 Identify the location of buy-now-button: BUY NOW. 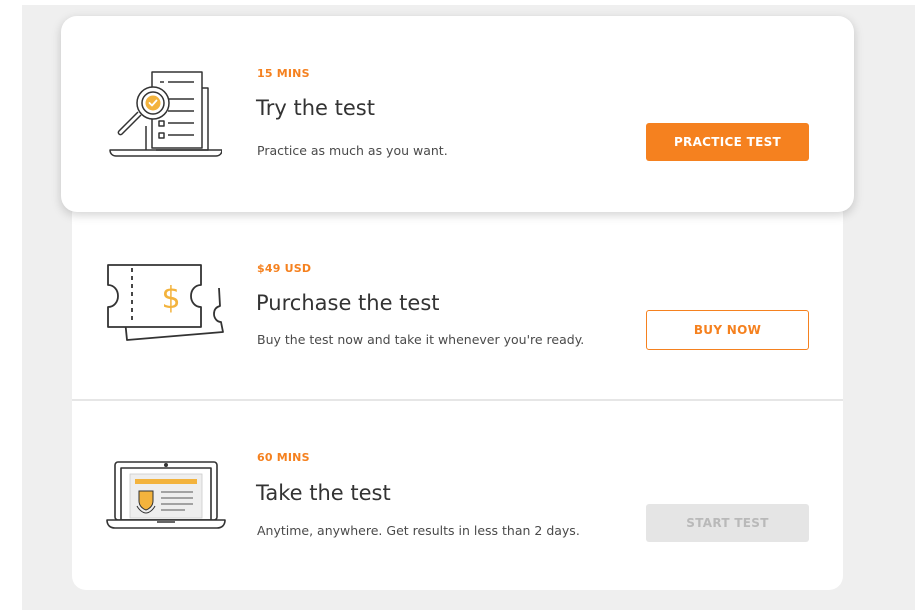
(727, 330).